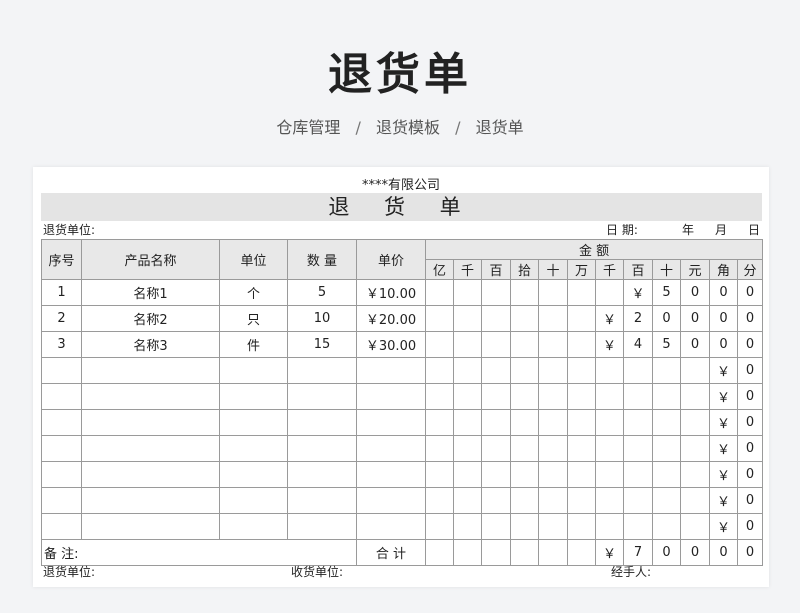  Describe the element at coordinates (150, 292) in the screenshot. I see `cell-product-name: 名称1` at that location.